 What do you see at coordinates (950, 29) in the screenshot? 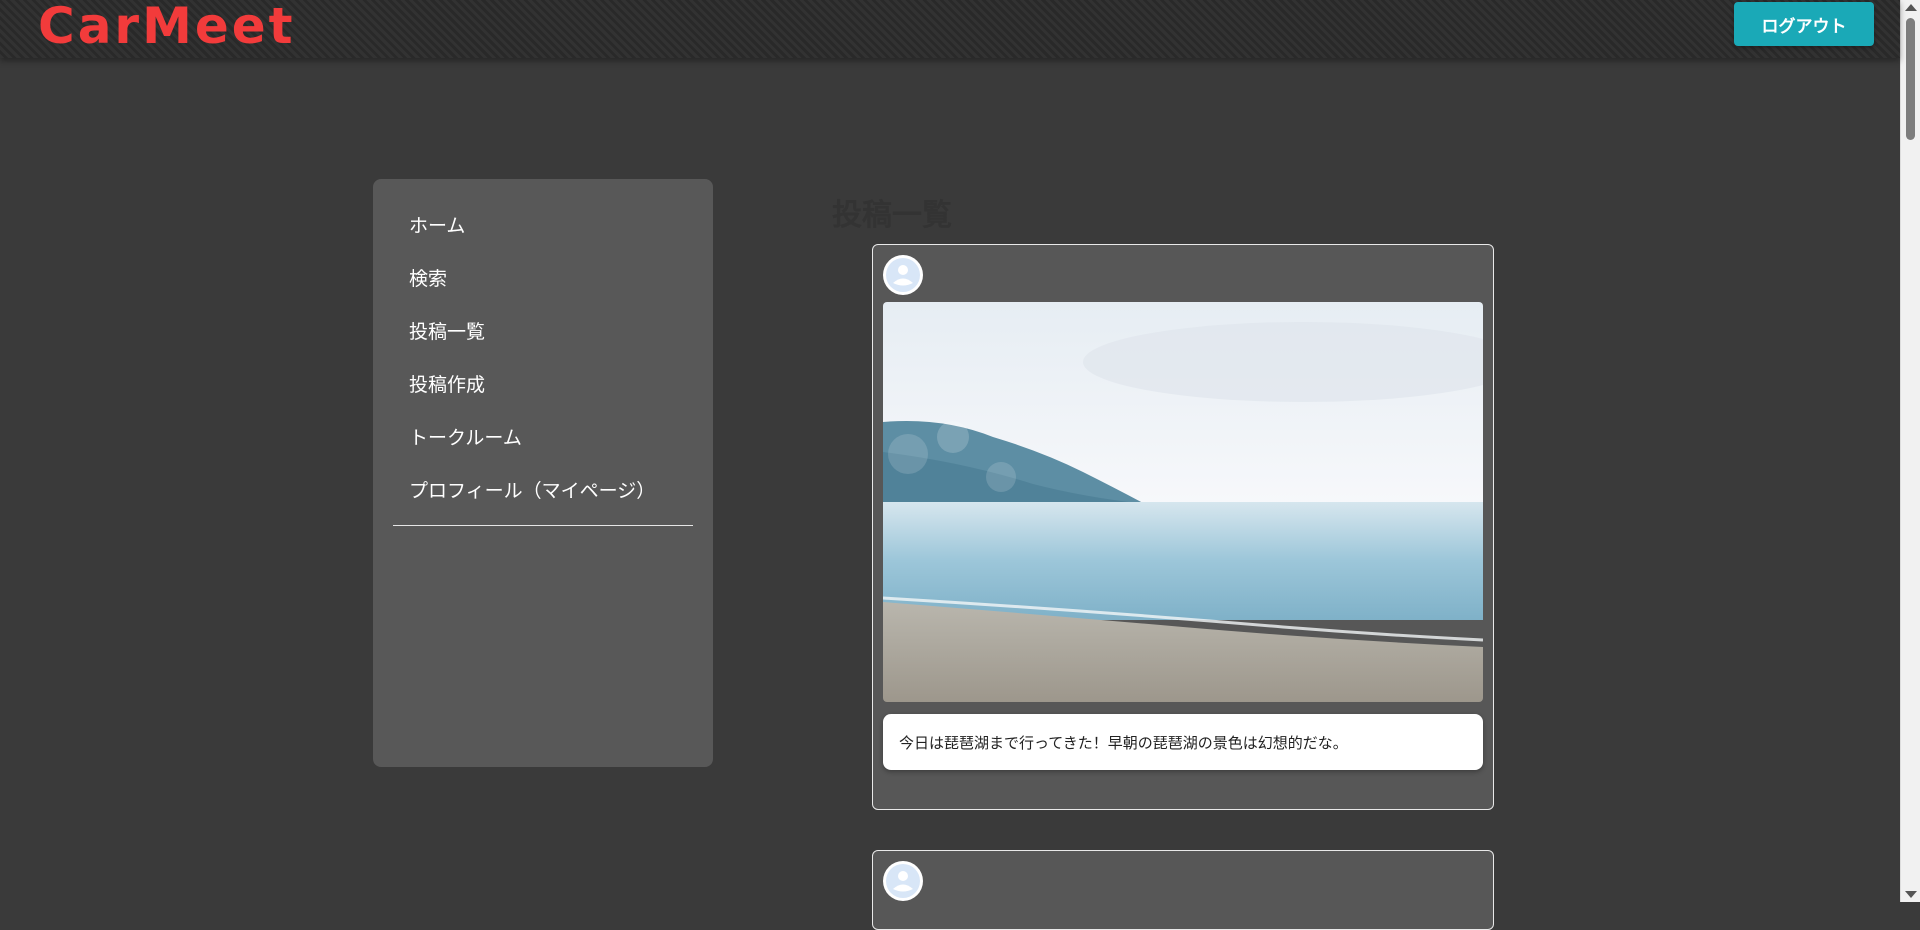
I see `top-navbar: CarMeet ログアウト` at bounding box center [950, 29].